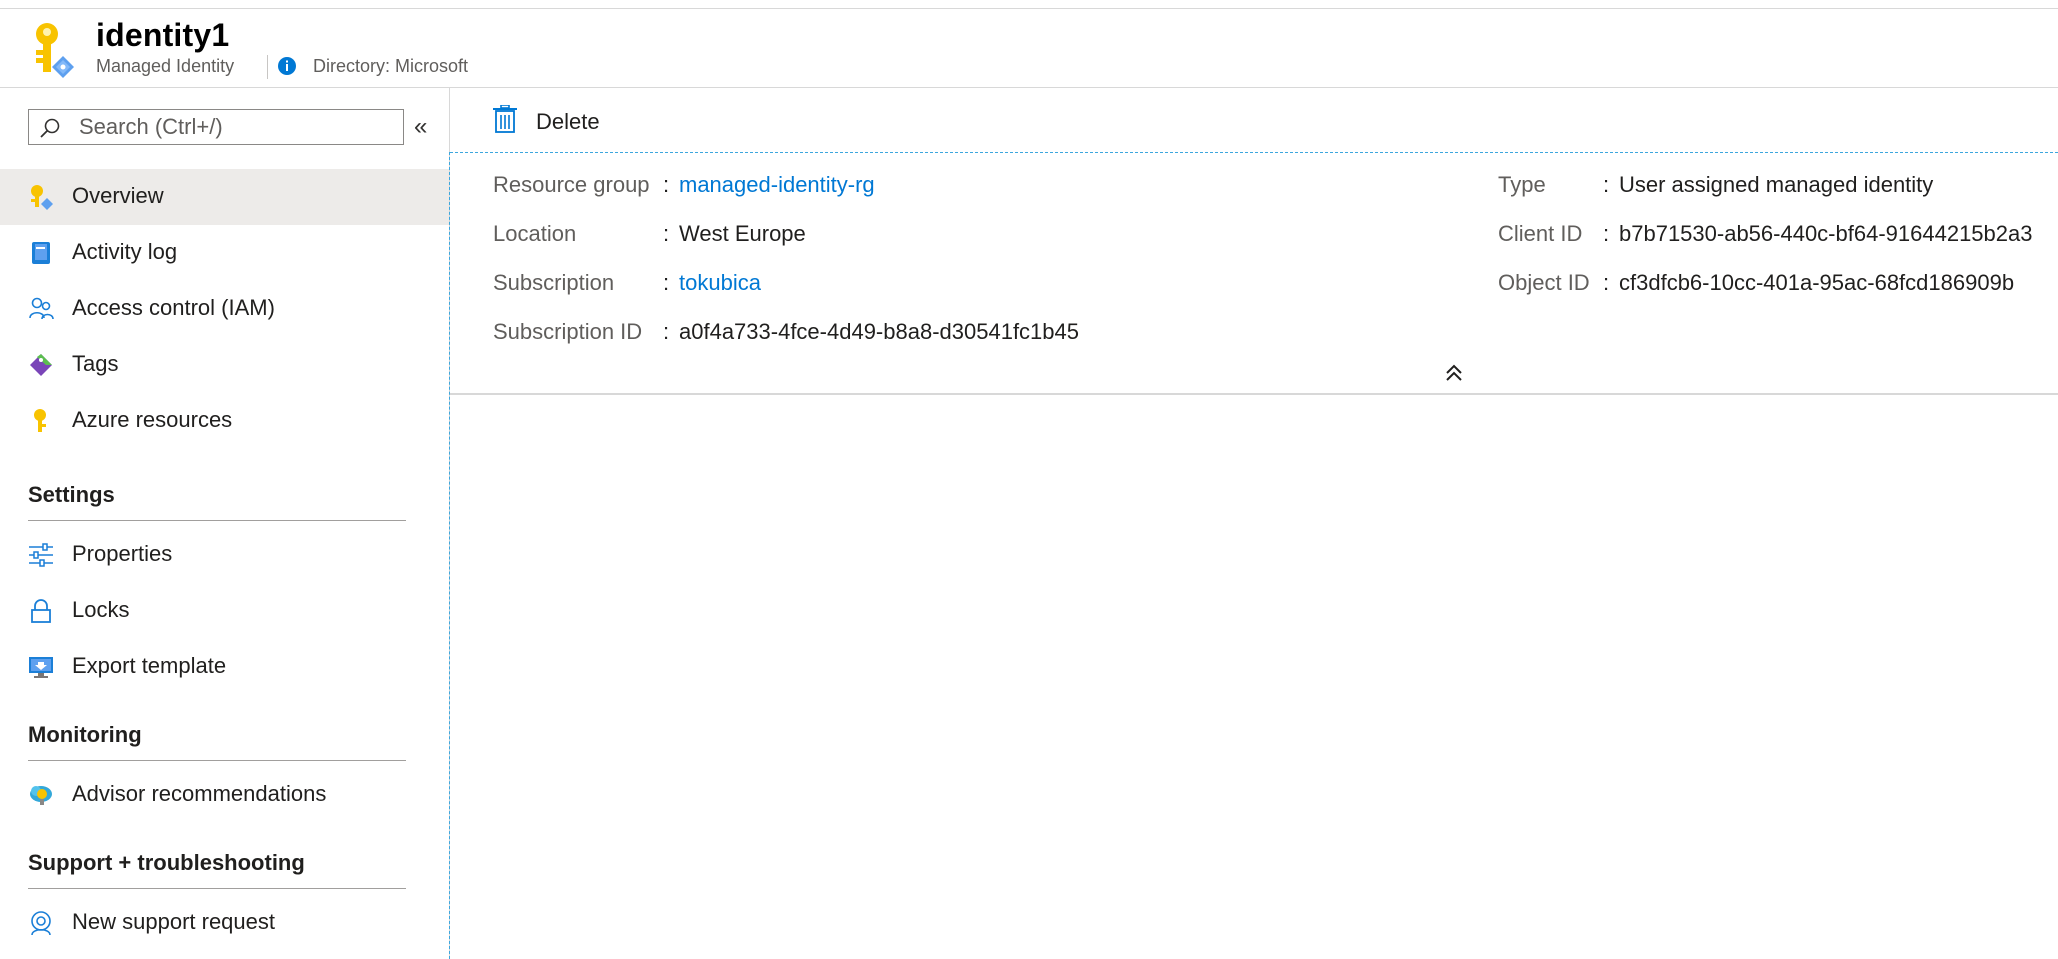 The height and width of the screenshot is (959, 2058). What do you see at coordinates (165, 66) in the screenshot?
I see `resource-type-subtitle: Managed Identity` at bounding box center [165, 66].